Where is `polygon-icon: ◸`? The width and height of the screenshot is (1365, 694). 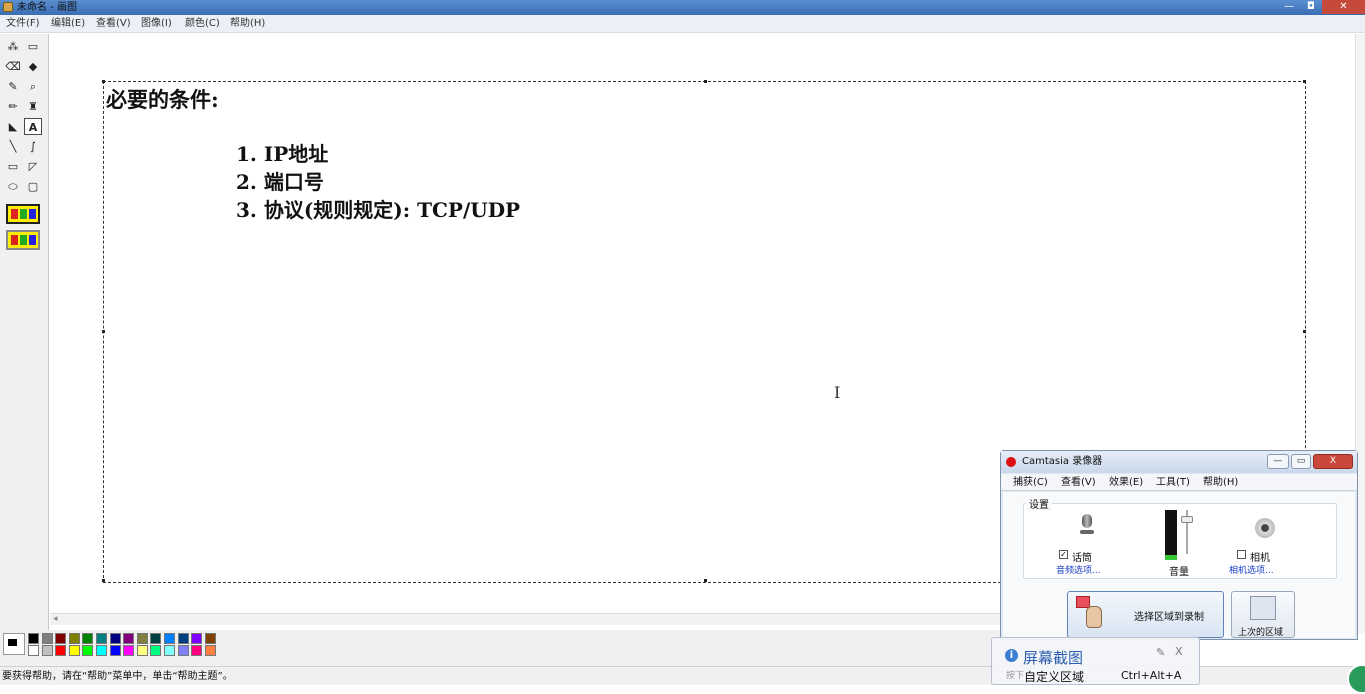
polygon-icon: ◸ is located at coordinates (33, 166).